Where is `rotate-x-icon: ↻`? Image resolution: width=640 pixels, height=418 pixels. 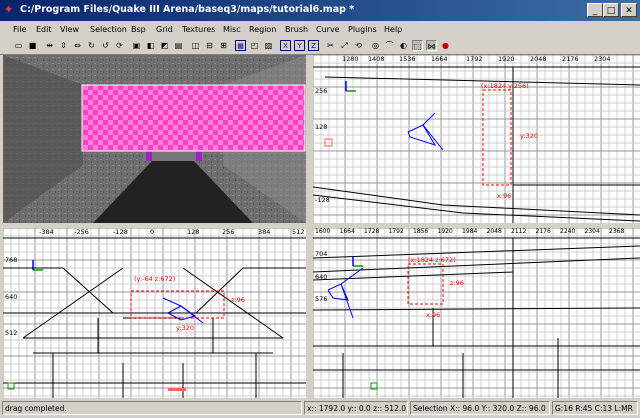
rotate-x-icon: ↻ is located at coordinates (91, 45).